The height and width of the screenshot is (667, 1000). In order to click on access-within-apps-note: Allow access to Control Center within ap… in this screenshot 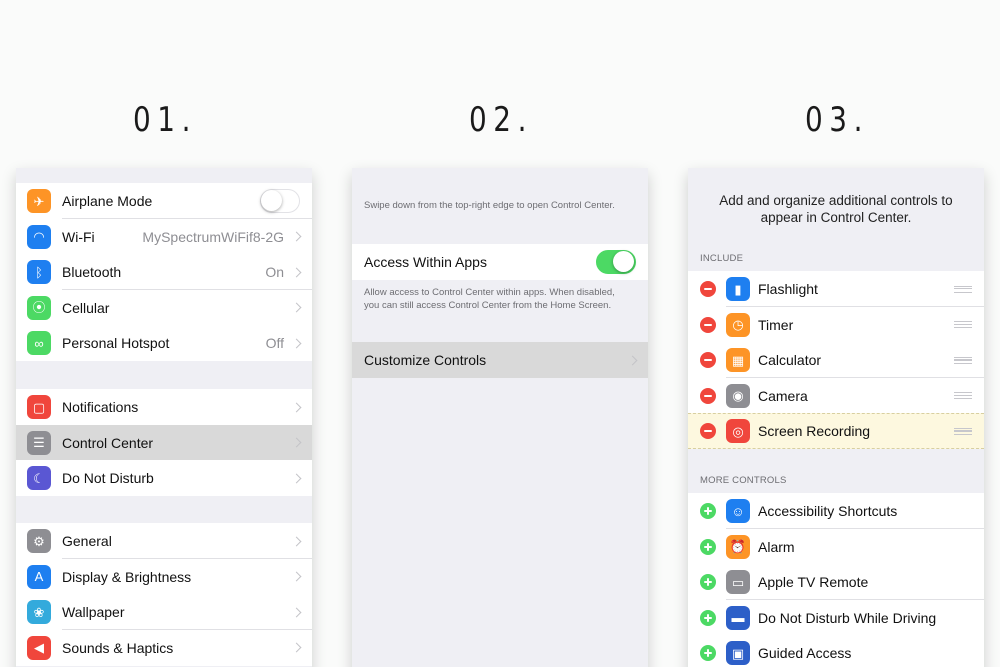, I will do `click(489, 299)`.